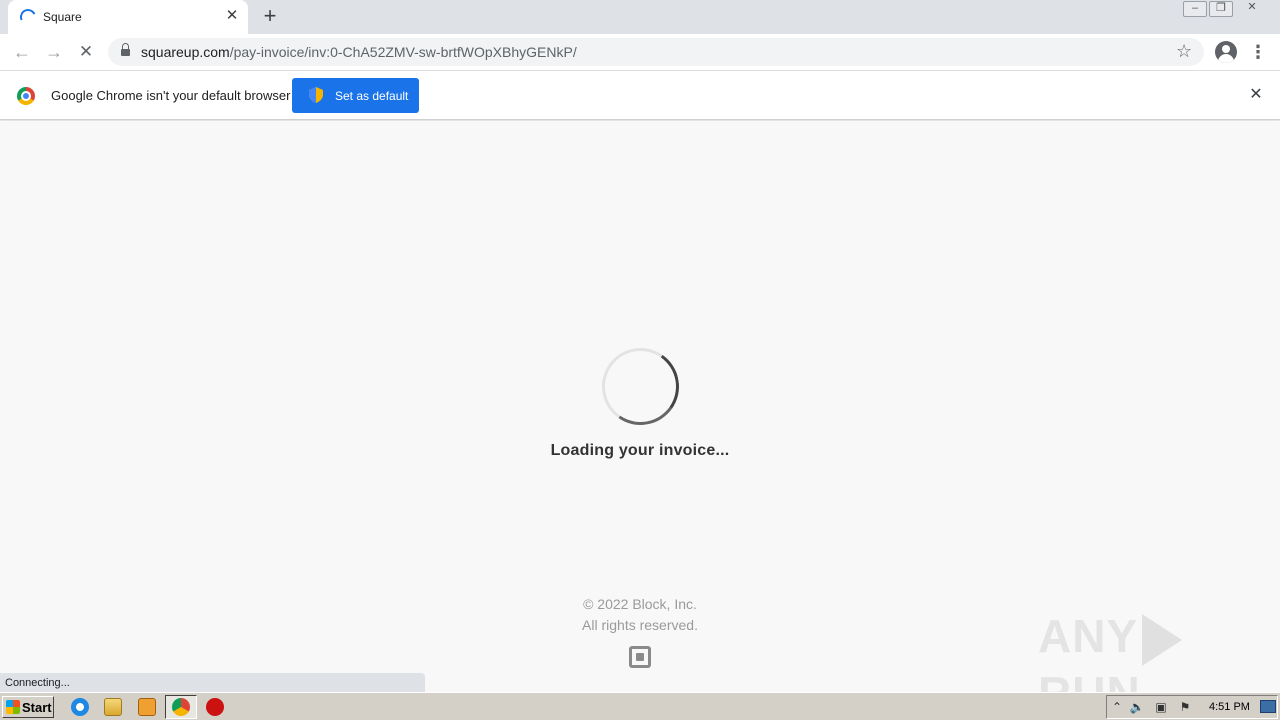 This screenshot has height=720, width=1280. I want to click on infobar-message: Google Chrome isn't your default browser, so click(171, 95).